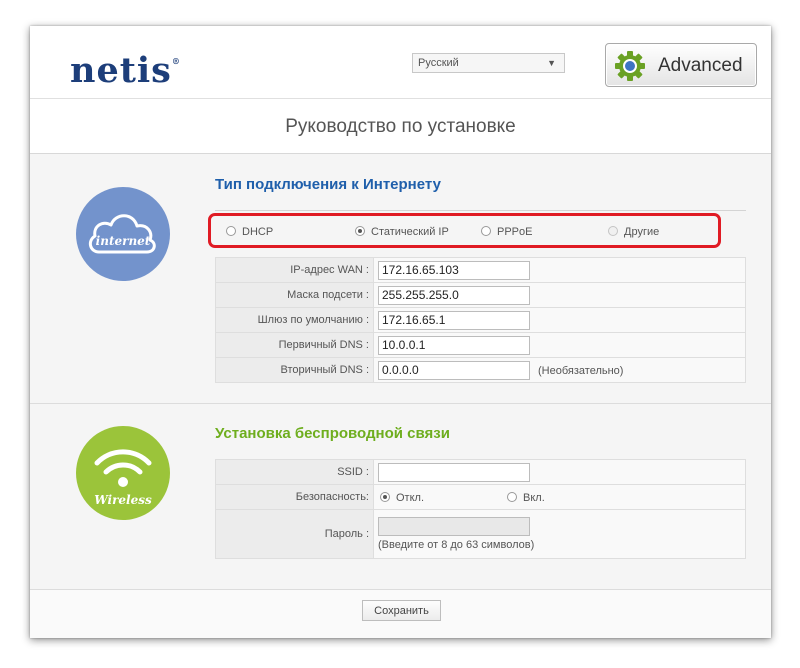  I want to click on wireless-form: SSID : Безопасность: Откл. Вкл. Пароль :, so click(480, 509).